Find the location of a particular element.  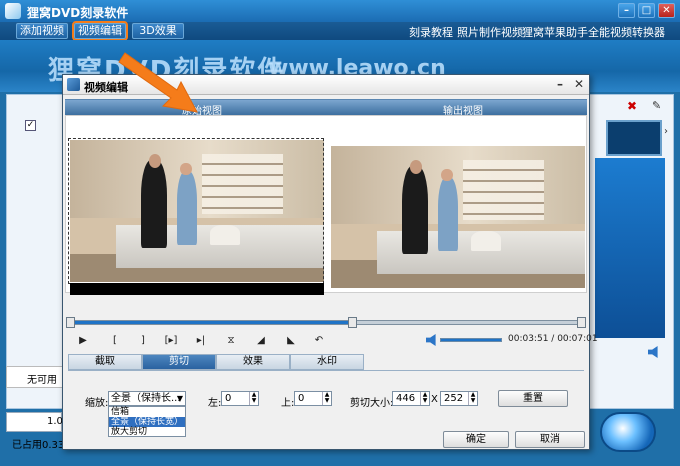

output-video-frame is located at coordinates (458, 217).